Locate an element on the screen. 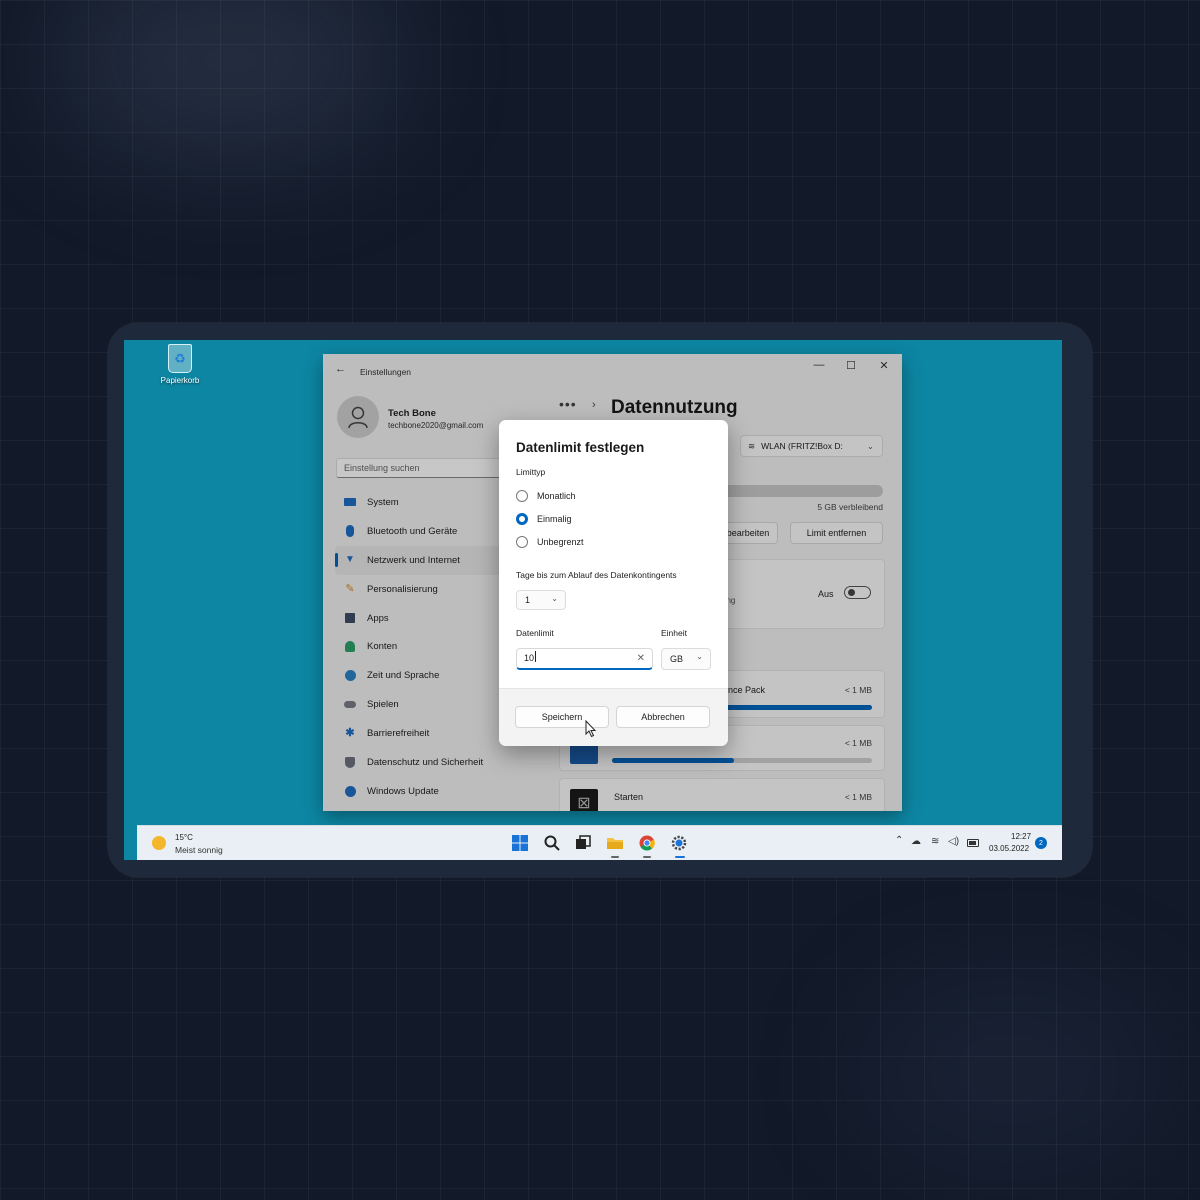 This screenshot has height=1200, width=1200. radio-label: Monatlich is located at coordinates (556, 496).